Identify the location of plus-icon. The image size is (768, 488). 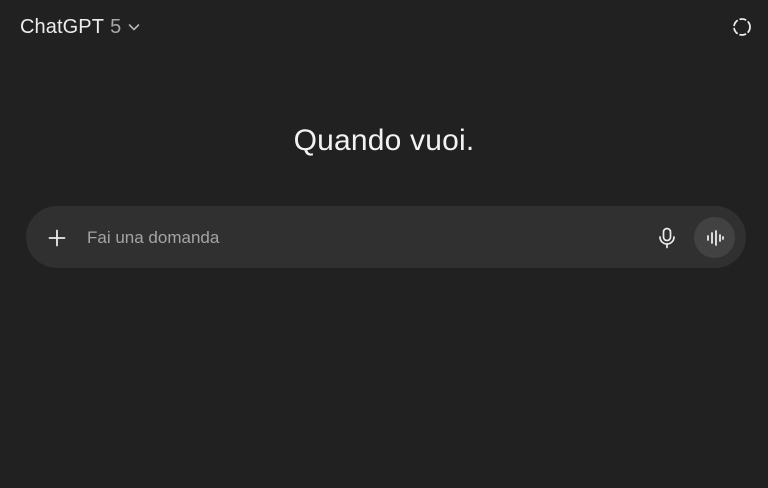
(57, 238).